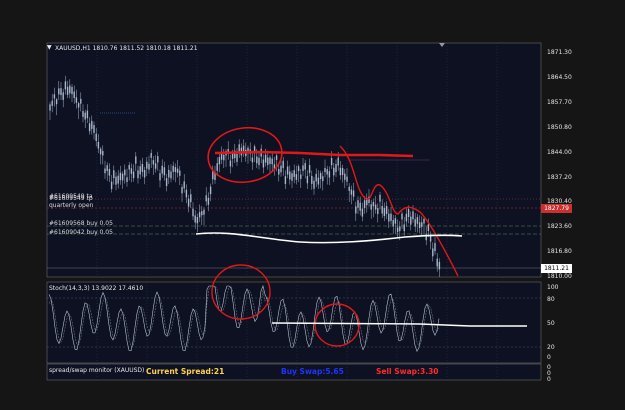  Describe the element at coordinates (559, 152) in the screenshot. I see `price-tick-label: 1844.00` at that location.